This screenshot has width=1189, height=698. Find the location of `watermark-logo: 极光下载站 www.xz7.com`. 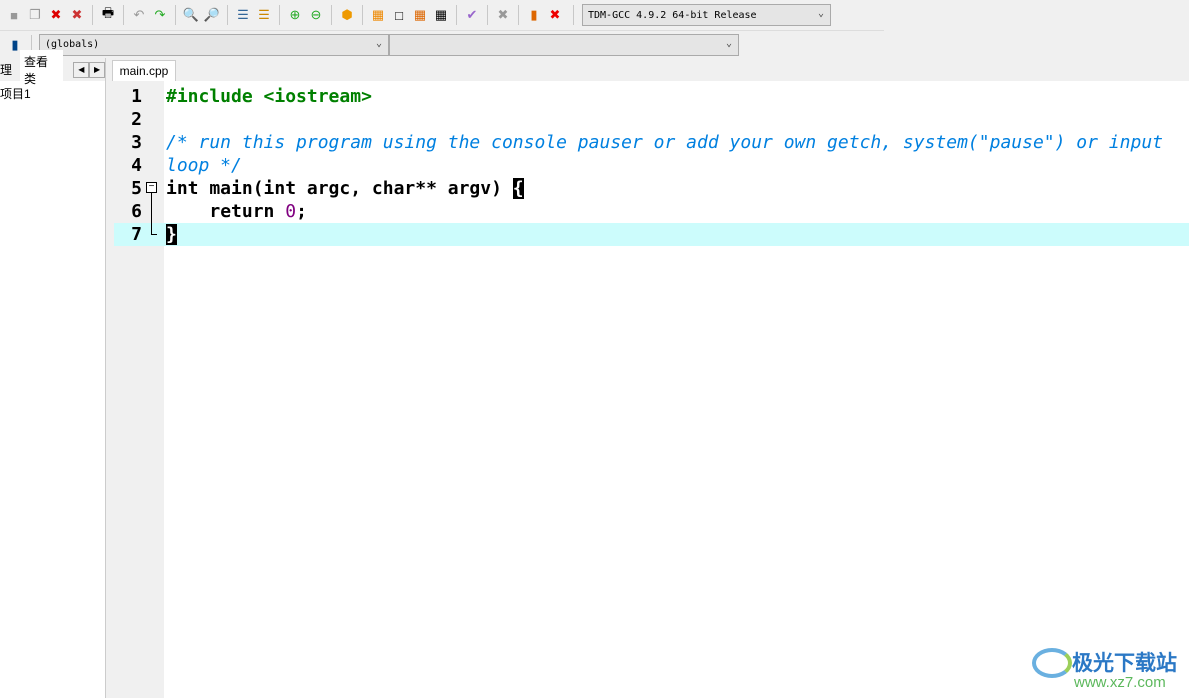

watermark-logo: 极光下载站 www.xz7.com is located at coordinates (1105, 667).